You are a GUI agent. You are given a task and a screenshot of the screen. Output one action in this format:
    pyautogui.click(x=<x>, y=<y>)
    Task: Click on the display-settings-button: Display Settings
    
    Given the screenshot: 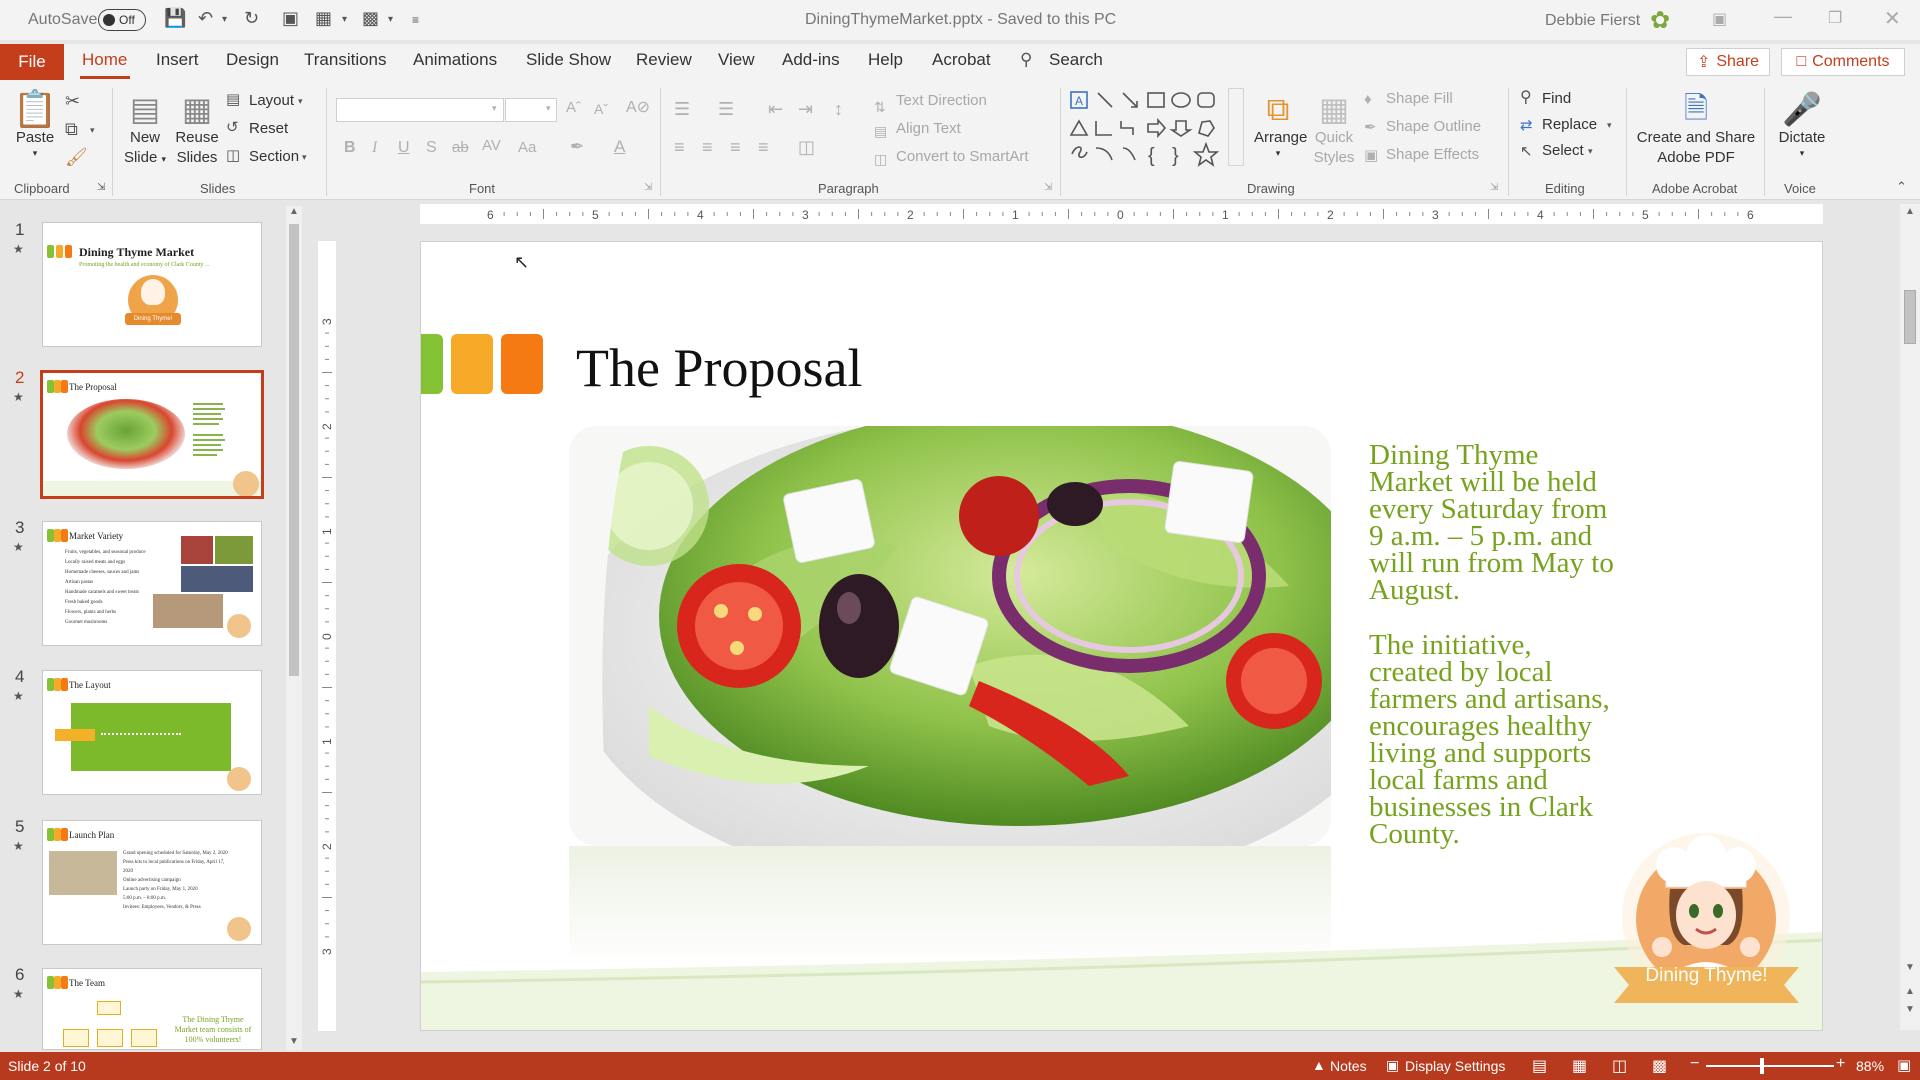 What is the action you would take?
    pyautogui.click(x=1455, y=1066)
    